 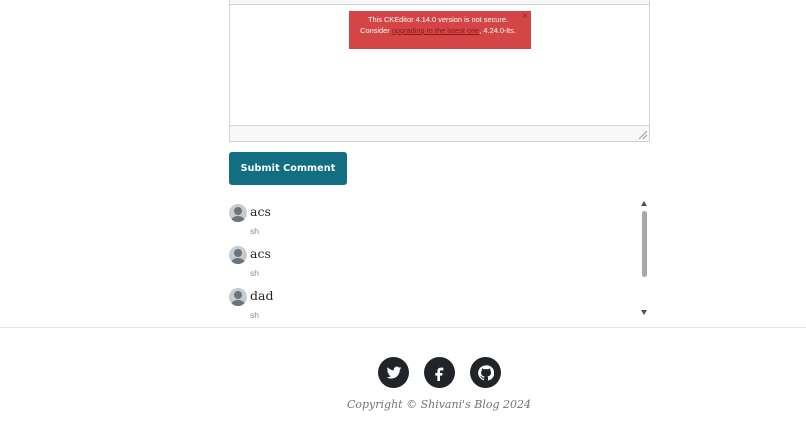 I want to click on list-item: dad sh, so click(x=429, y=301).